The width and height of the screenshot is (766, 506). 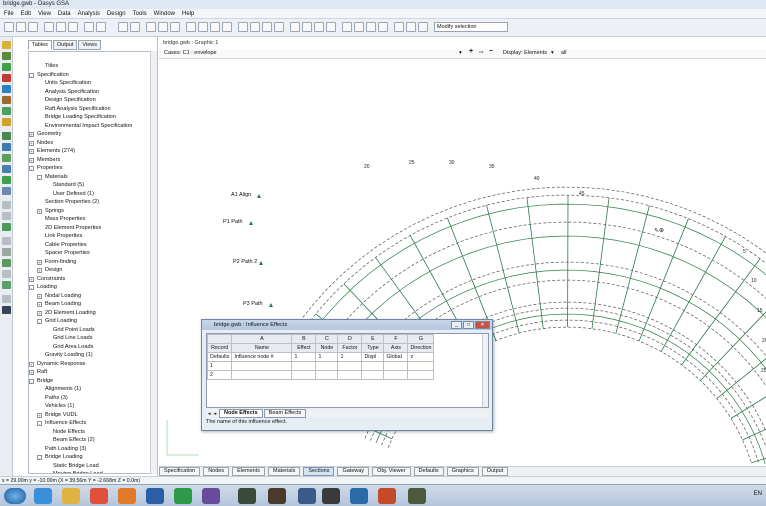 What do you see at coordinates (92, 313) in the screenshot?
I see `tree-item: +2D Element Loading` at bounding box center [92, 313].